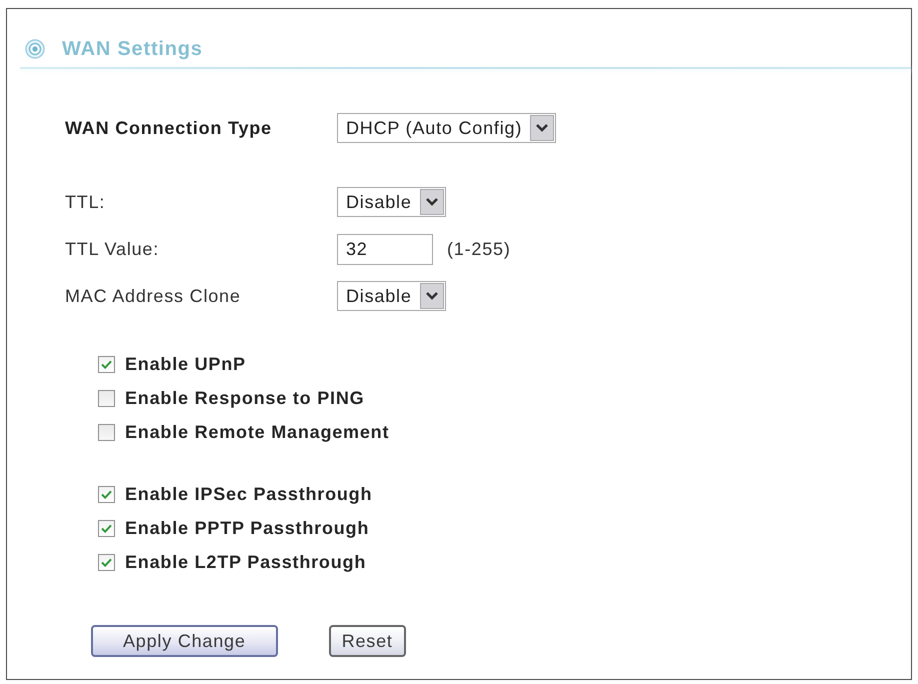 This screenshot has width=918, height=684. I want to click on field-label: TTL:, so click(85, 202).